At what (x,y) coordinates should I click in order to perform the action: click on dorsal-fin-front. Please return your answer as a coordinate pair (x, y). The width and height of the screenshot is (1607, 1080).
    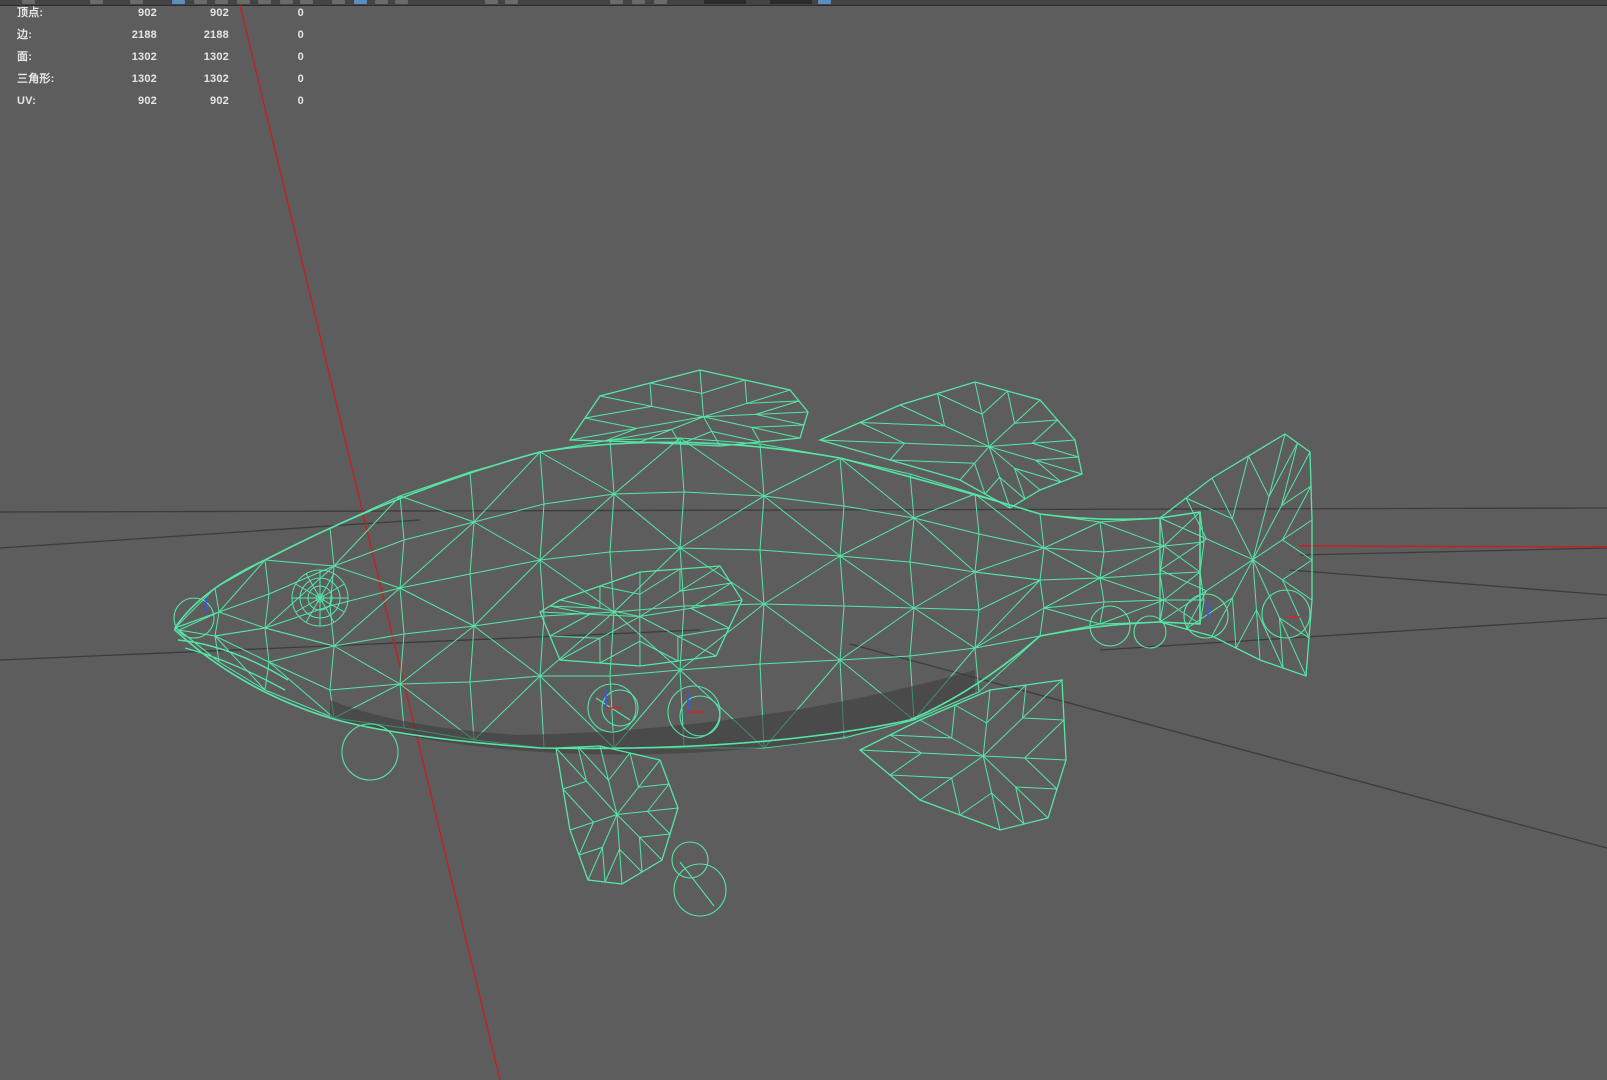
    Looking at the image, I should click on (688, 408).